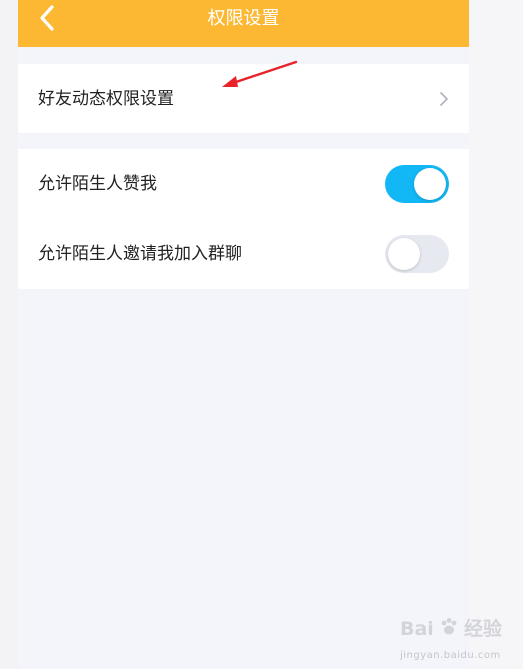  What do you see at coordinates (243, 18) in the screenshot?
I see `page-title: 权限设置` at bounding box center [243, 18].